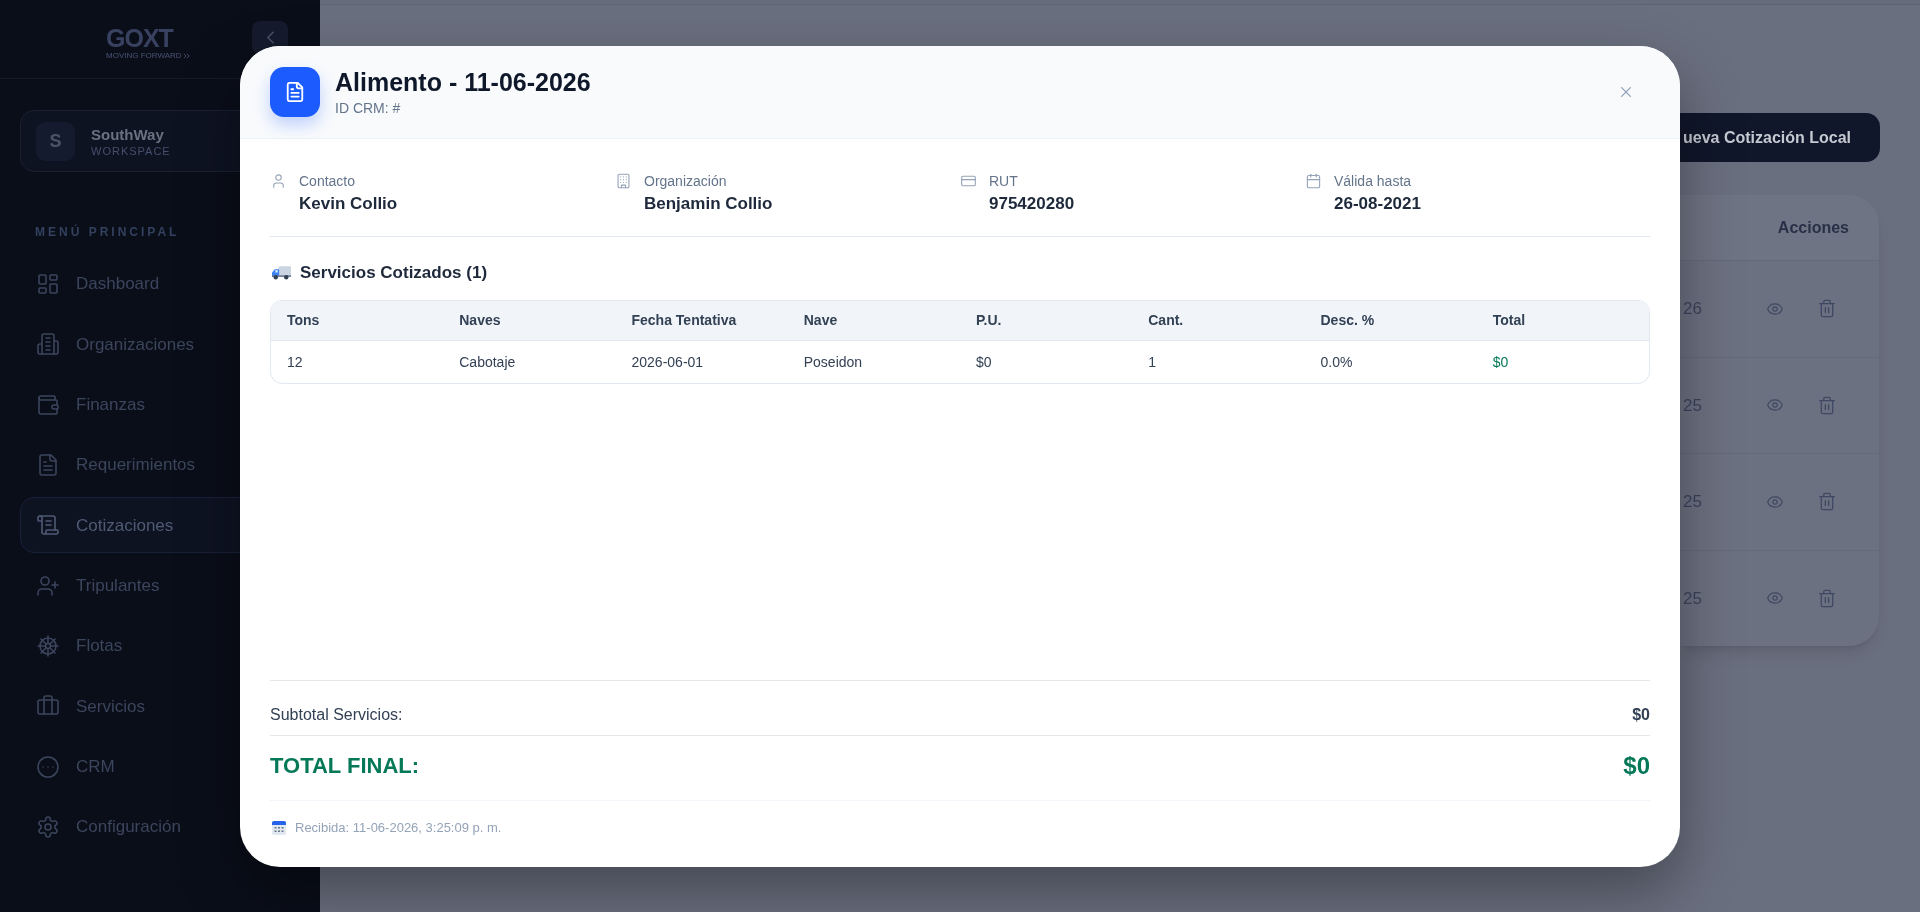 Image resolution: width=1920 pixels, height=912 pixels. What do you see at coordinates (48, 646) in the screenshot?
I see `ship-wheel-icon` at bounding box center [48, 646].